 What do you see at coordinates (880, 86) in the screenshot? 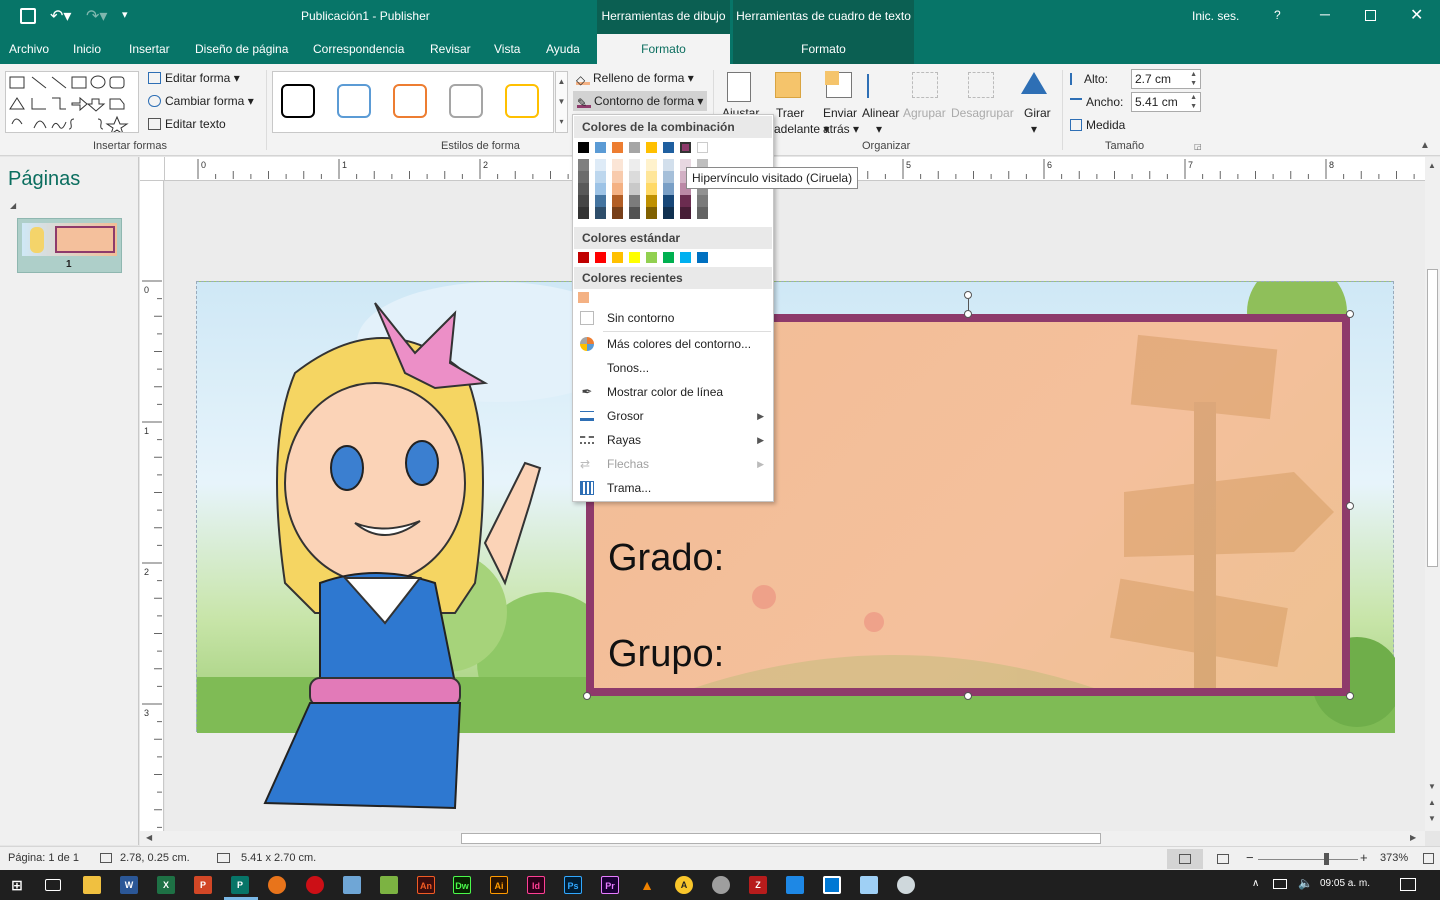
I see `align-icon` at bounding box center [880, 86].